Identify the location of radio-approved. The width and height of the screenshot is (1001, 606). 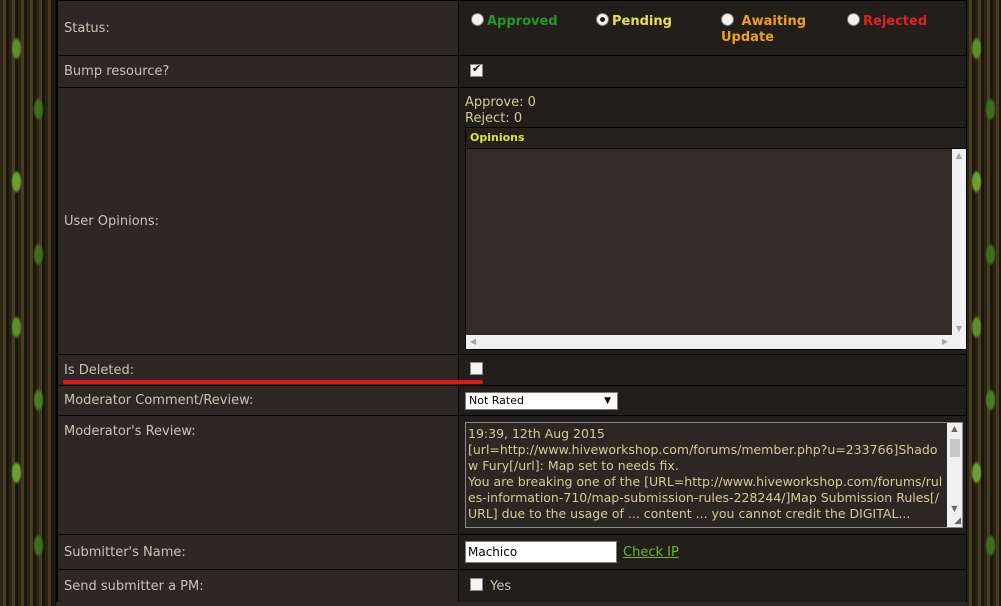
(477, 19).